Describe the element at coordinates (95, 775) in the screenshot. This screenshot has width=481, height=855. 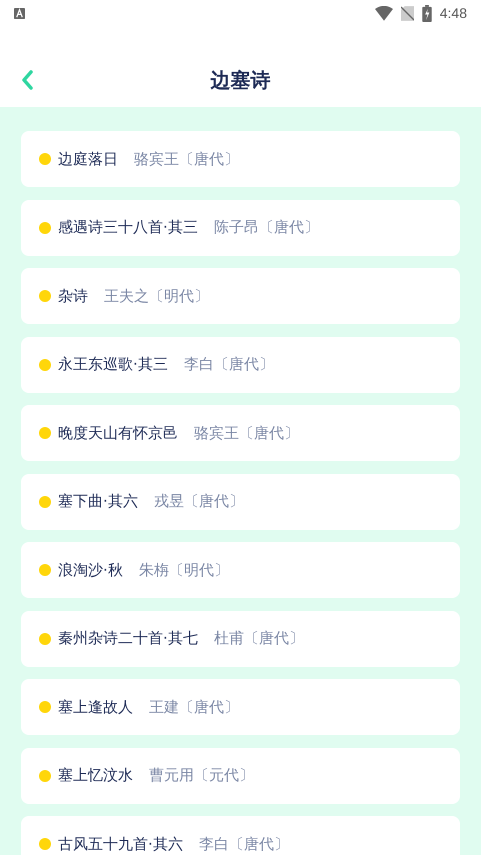
I see `poem-title: 塞上忆汶水` at that location.